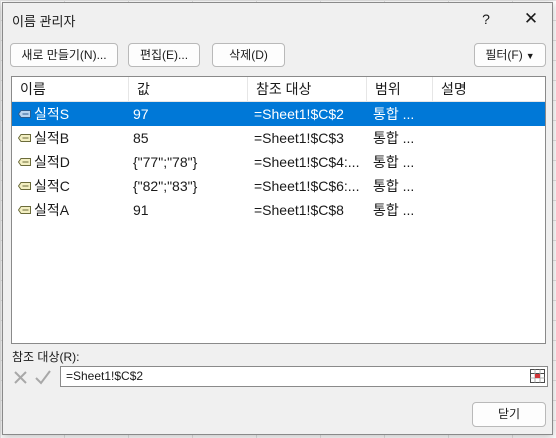 This screenshot has width=556, height=438. I want to click on caret-down-icon: ▼, so click(530, 56).